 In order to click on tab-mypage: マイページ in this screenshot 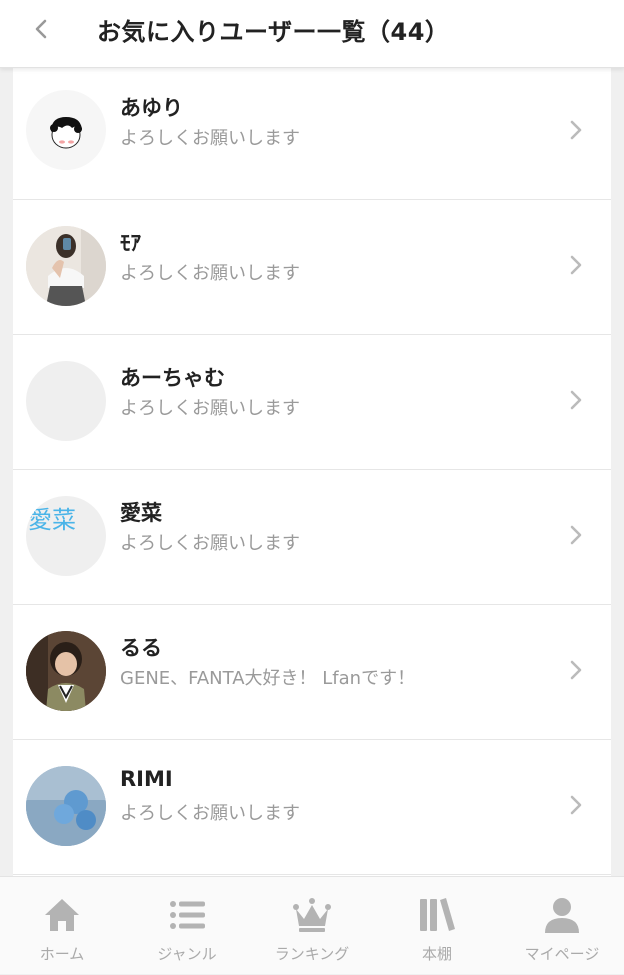, I will do `click(562, 926)`.